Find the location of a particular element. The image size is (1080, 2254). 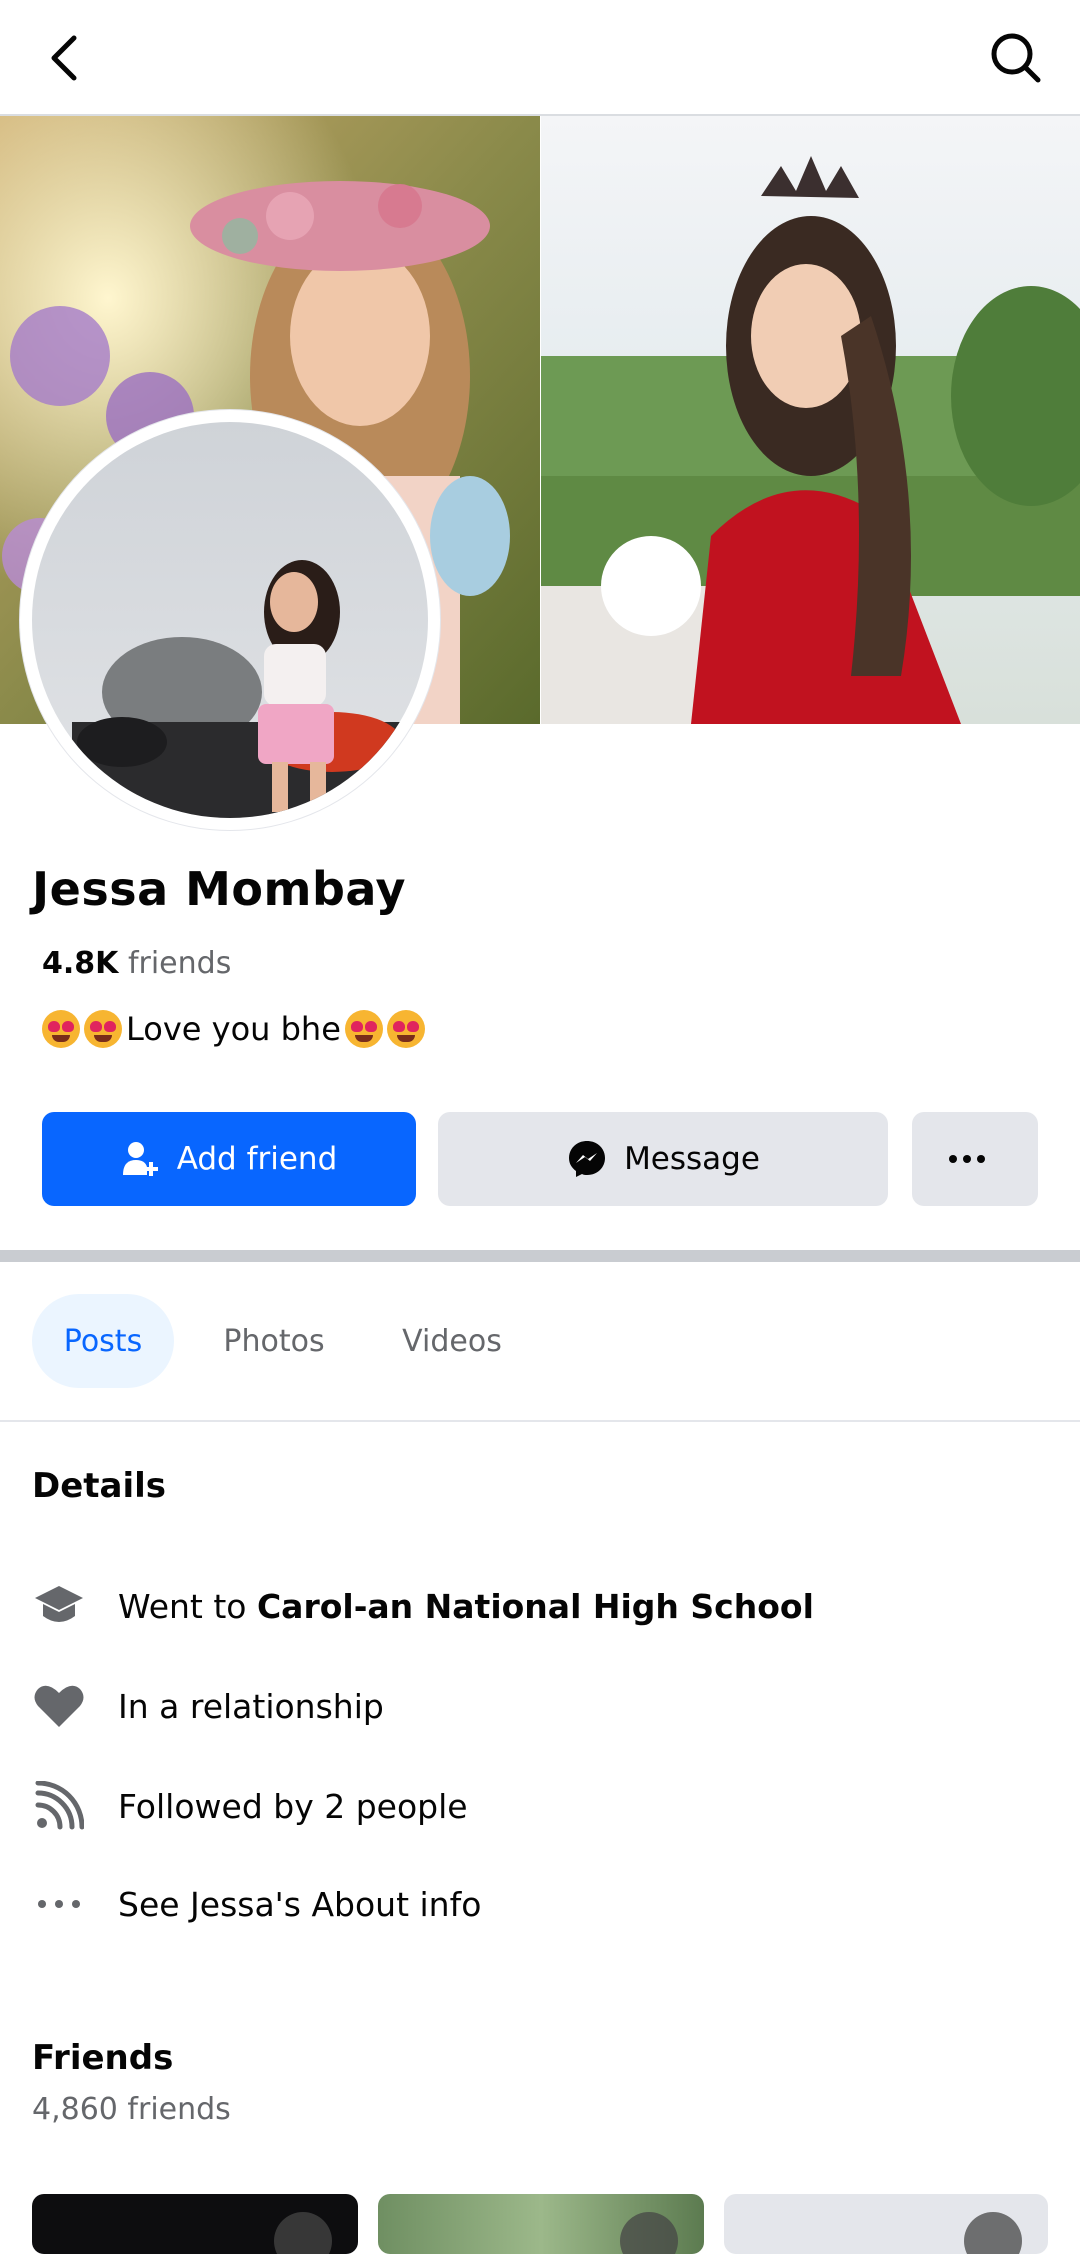

more-options-button is located at coordinates (975, 1159).